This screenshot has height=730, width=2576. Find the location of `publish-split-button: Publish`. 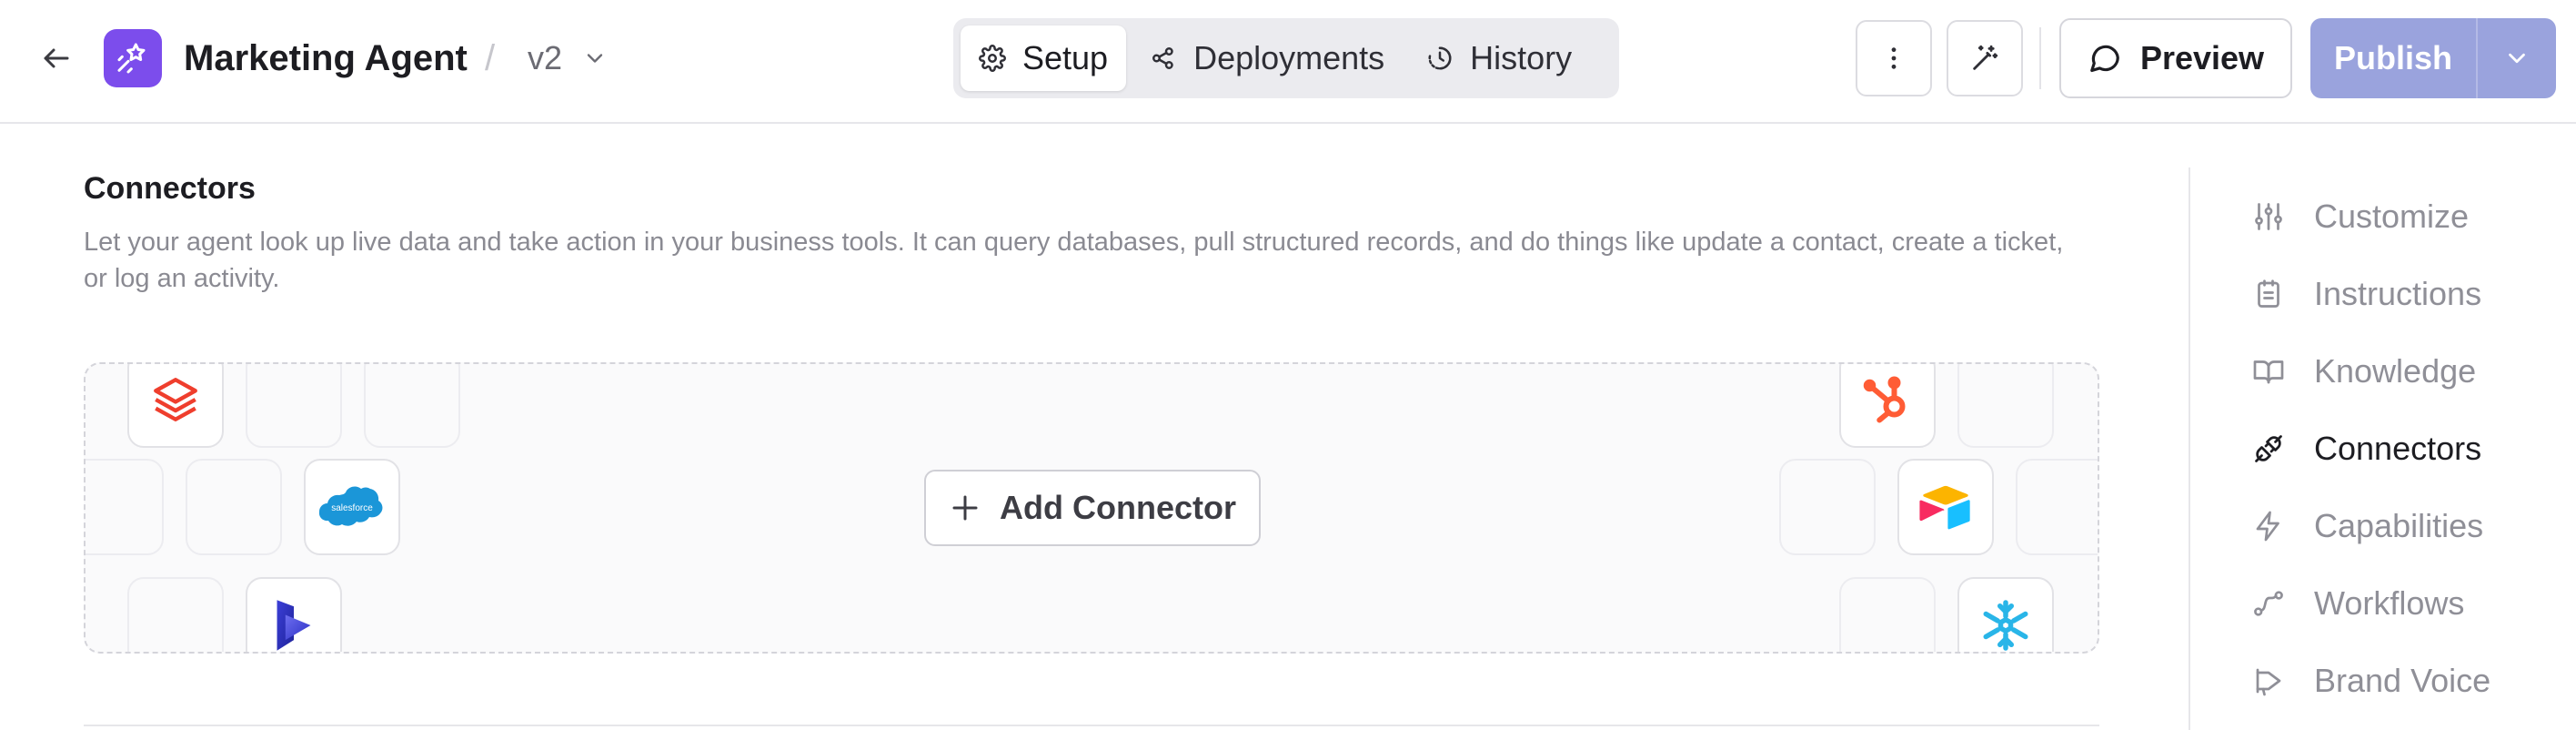

publish-split-button: Publish is located at coordinates (2433, 58).